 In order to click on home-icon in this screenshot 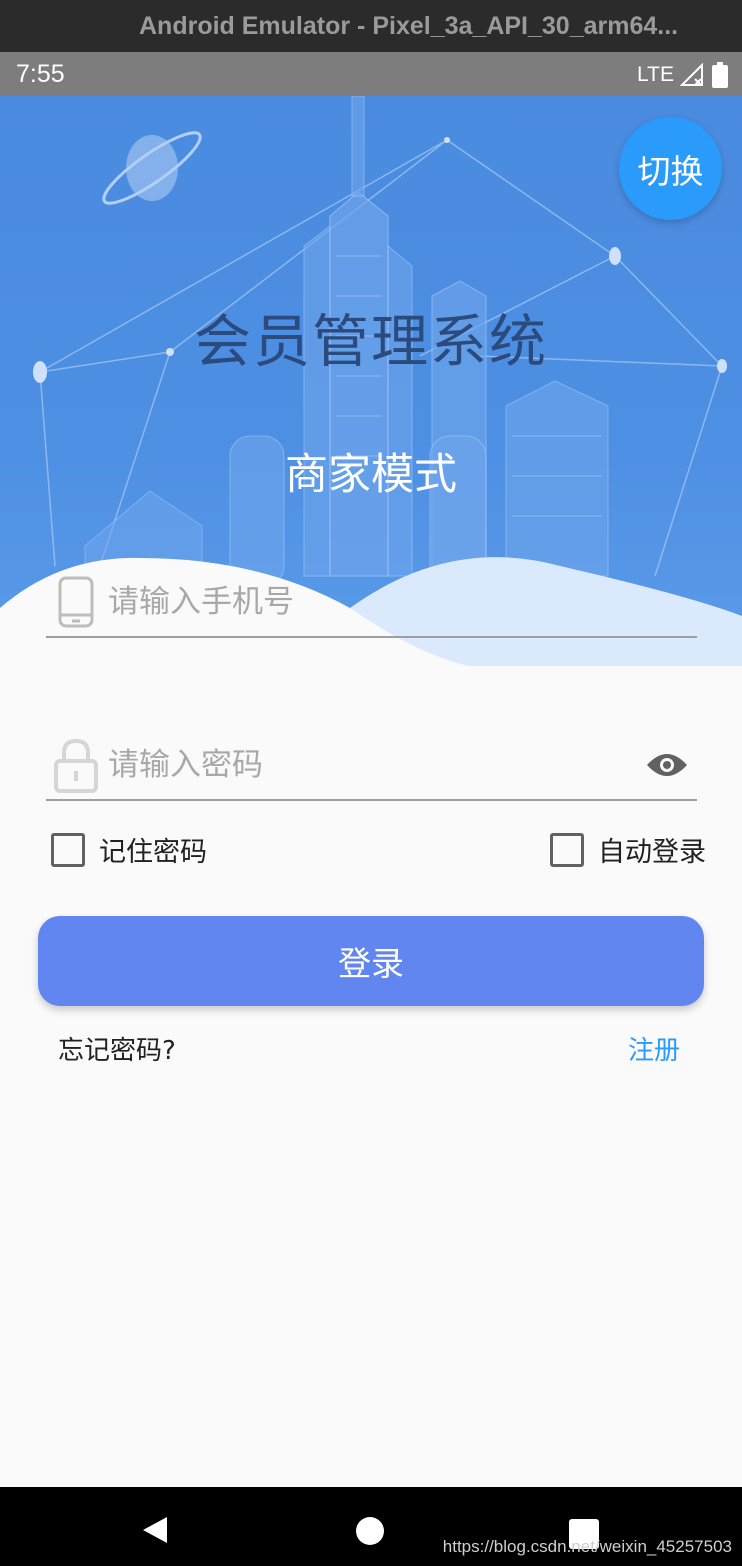, I will do `click(370, 1531)`.